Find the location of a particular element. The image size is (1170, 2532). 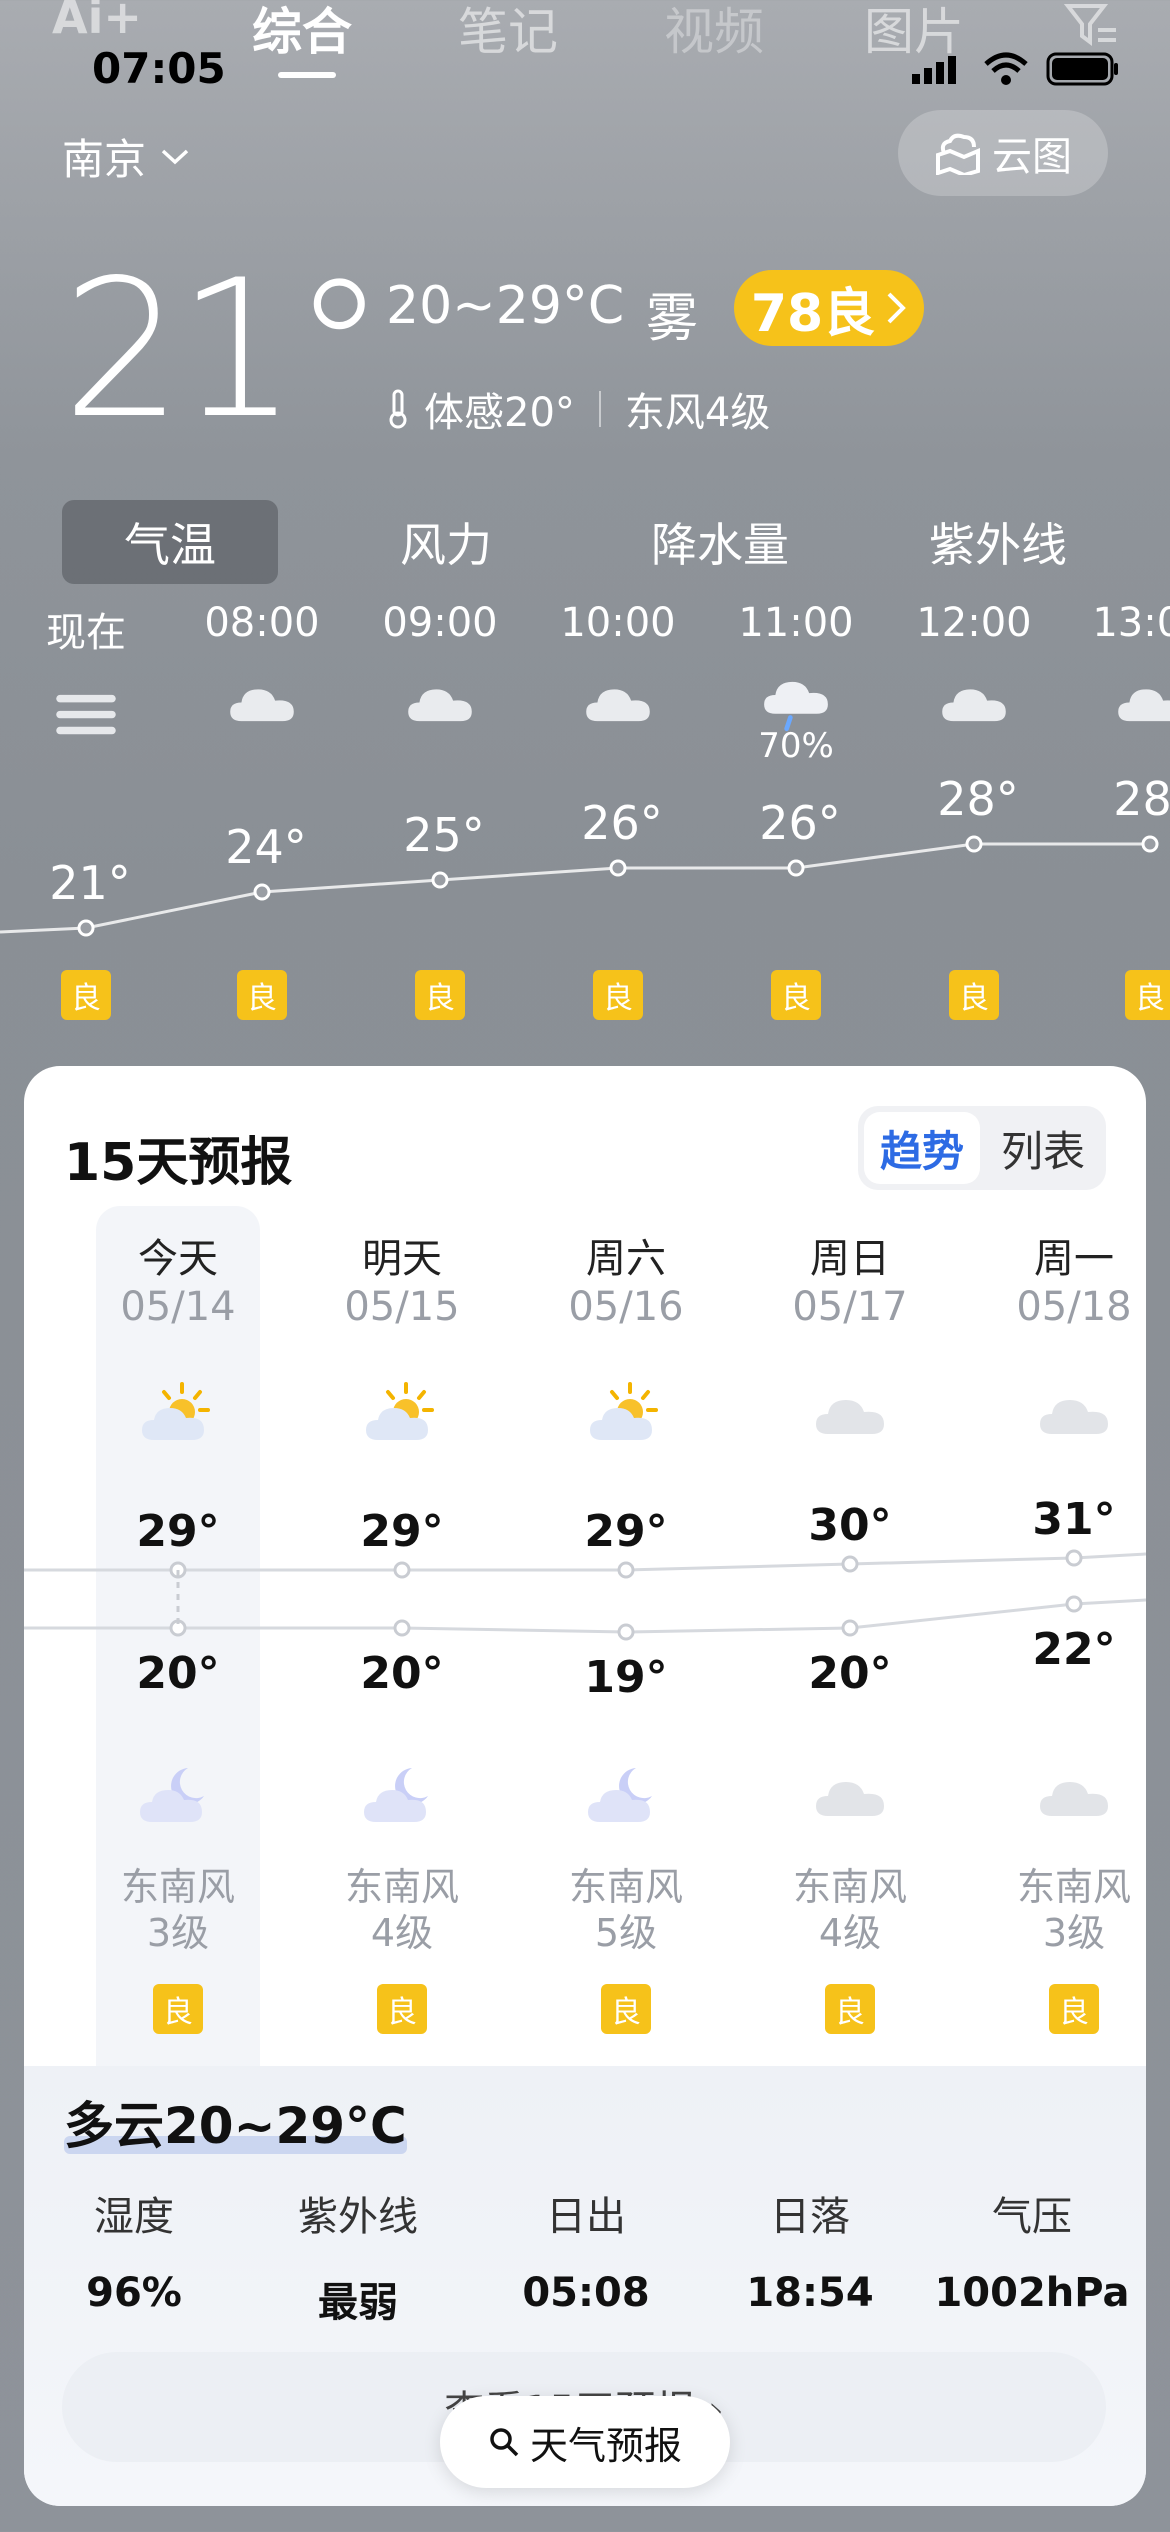

summary-title: 多云20~29°C is located at coordinates (235, 2122).